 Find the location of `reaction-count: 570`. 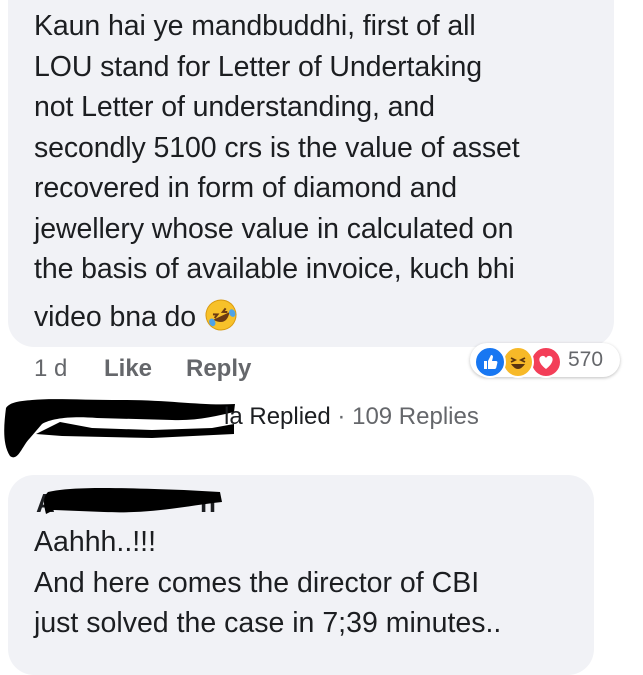

reaction-count: 570 is located at coordinates (586, 359).